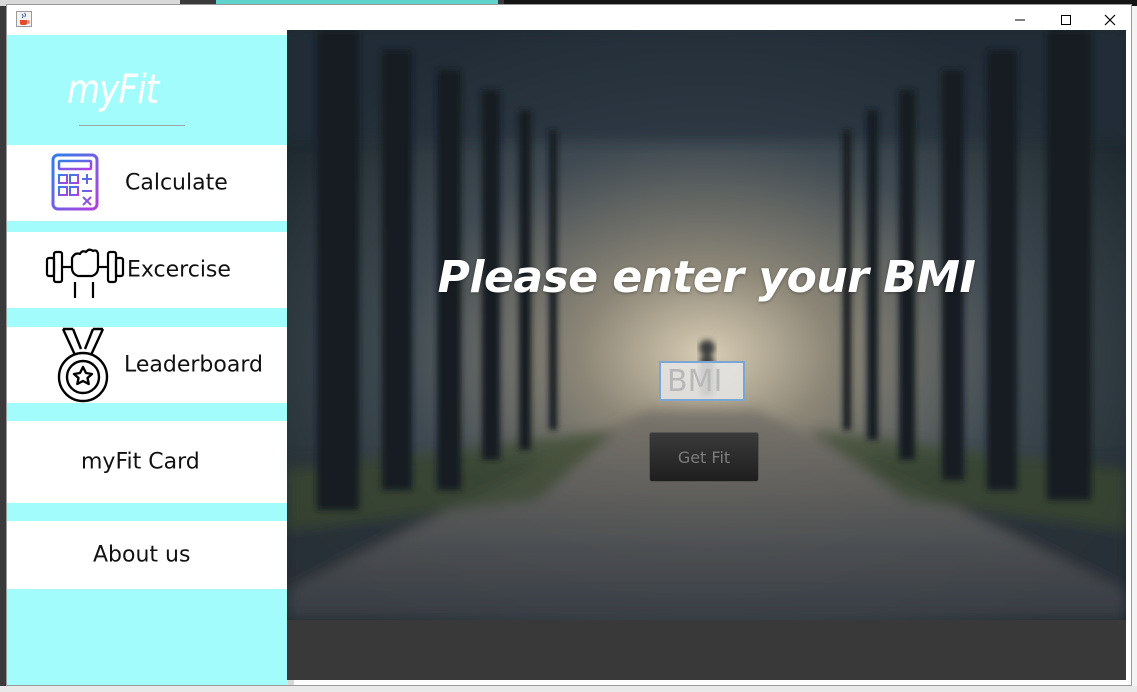  I want to click on nav-about-us-label: About us, so click(142, 555).